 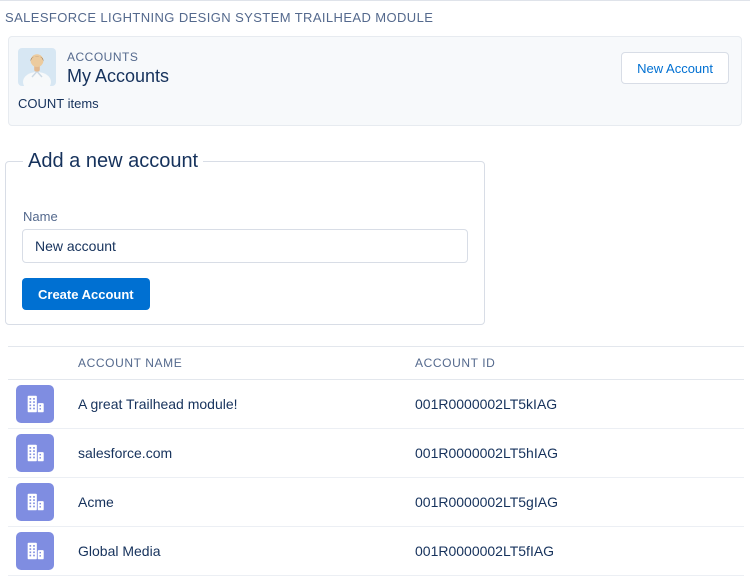 I want to click on table-row: Global Media 001R0000002LT5fIAG, so click(x=376, y=551).